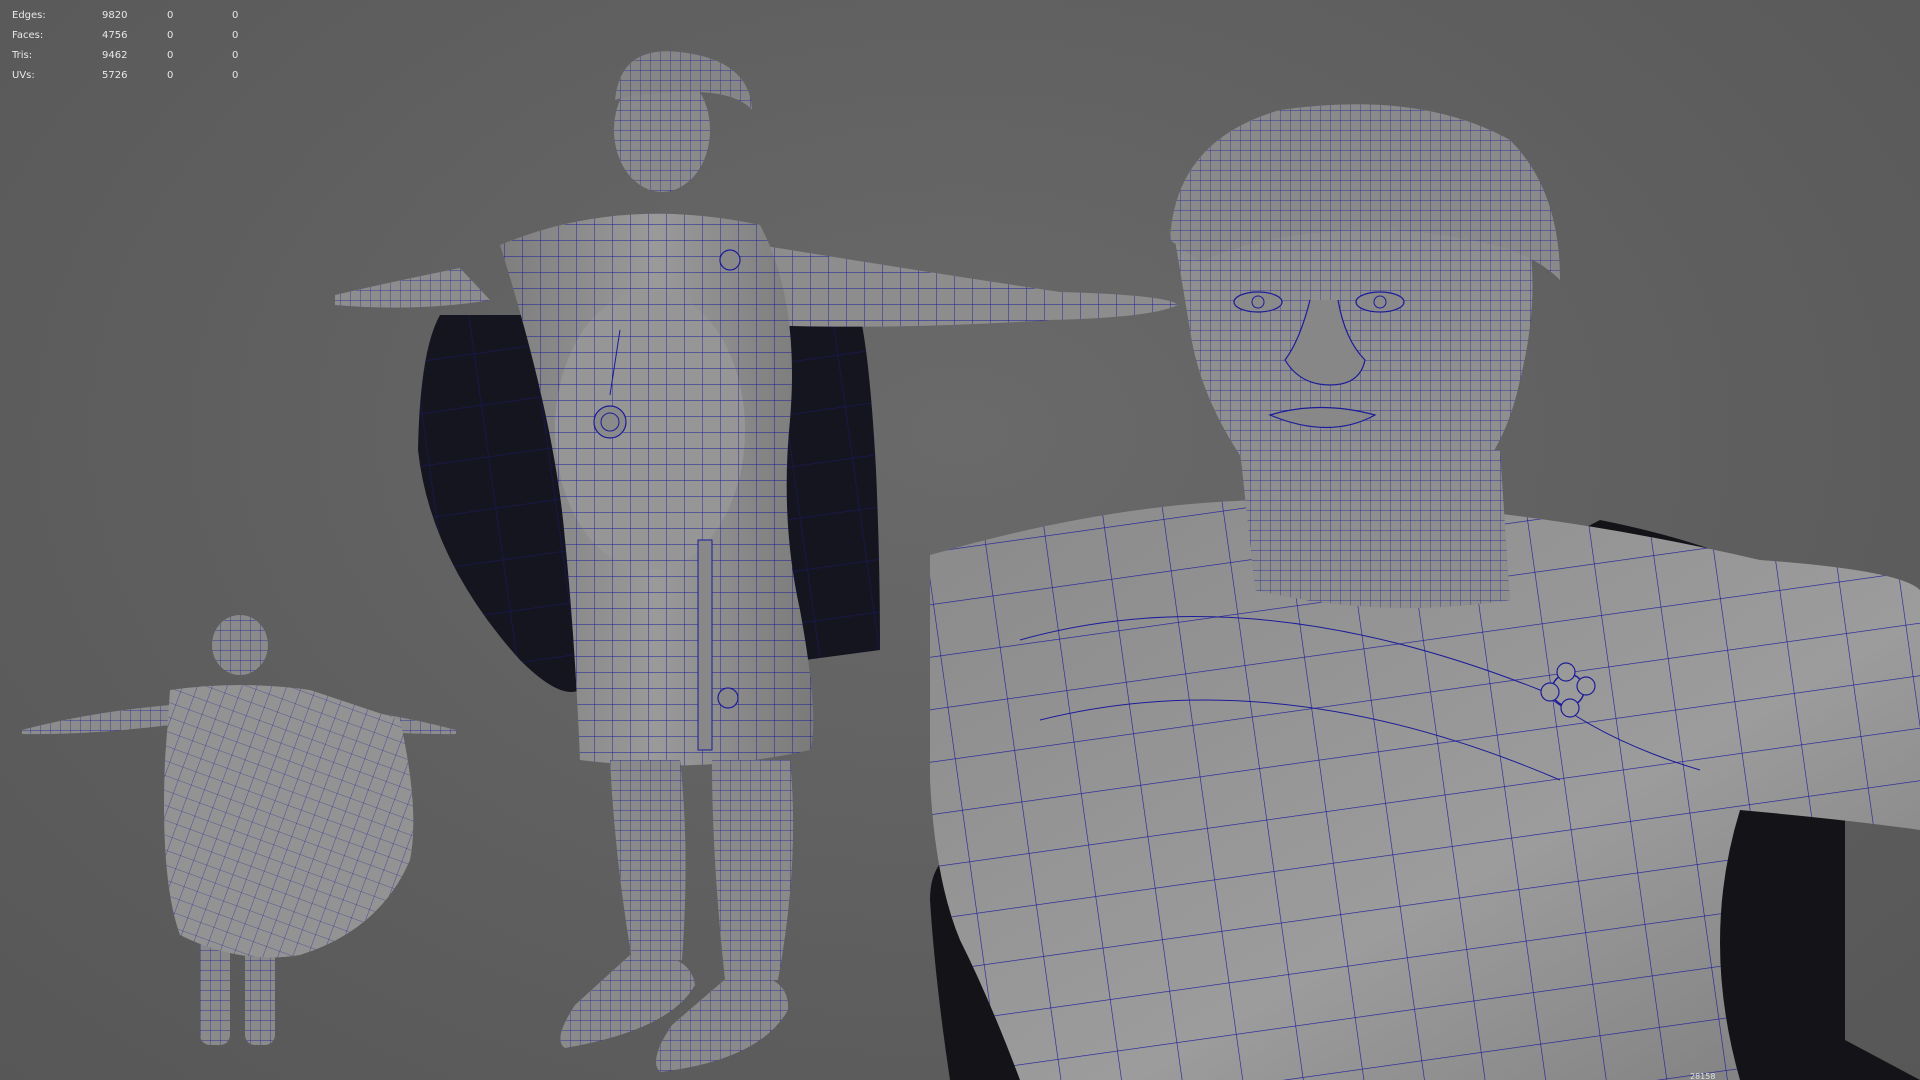 Image resolution: width=1920 pixels, height=1080 pixels. Describe the element at coordinates (23, 75) in the screenshot. I see `hud-label: UVs:` at that location.